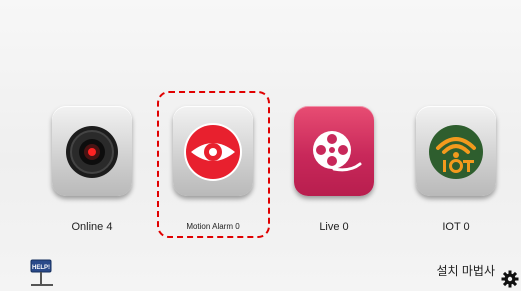 The image size is (521, 291). I want to click on help-button: HELP!, so click(42, 273).